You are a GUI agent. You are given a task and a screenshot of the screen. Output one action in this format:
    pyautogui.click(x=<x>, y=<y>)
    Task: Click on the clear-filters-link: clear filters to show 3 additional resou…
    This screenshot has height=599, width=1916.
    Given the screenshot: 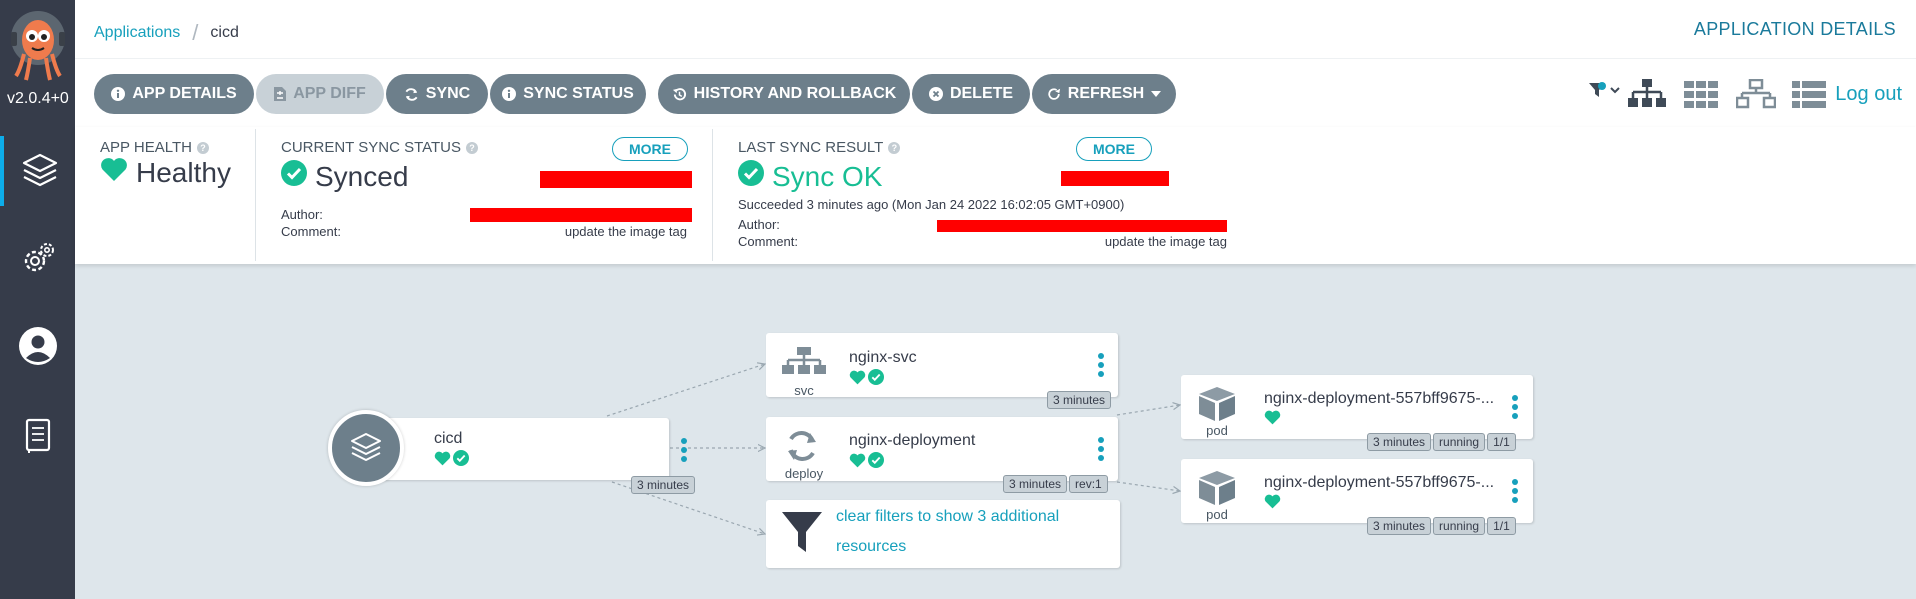 What is the action you would take?
    pyautogui.click(x=951, y=532)
    